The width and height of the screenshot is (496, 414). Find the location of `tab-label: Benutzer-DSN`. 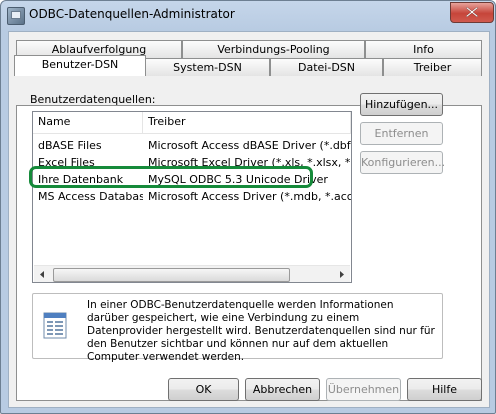

tab-label: Benutzer-DSN is located at coordinates (80, 64).